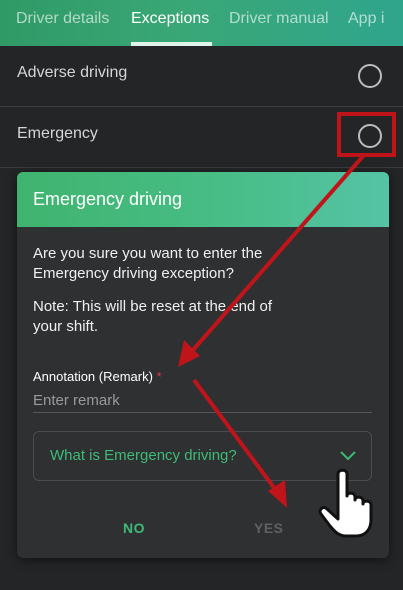 The height and width of the screenshot is (590, 403). What do you see at coordinates (108, 199) in the screenshot?
I see `dialog-title: Emergency driving` at bounding box center [108, 199].